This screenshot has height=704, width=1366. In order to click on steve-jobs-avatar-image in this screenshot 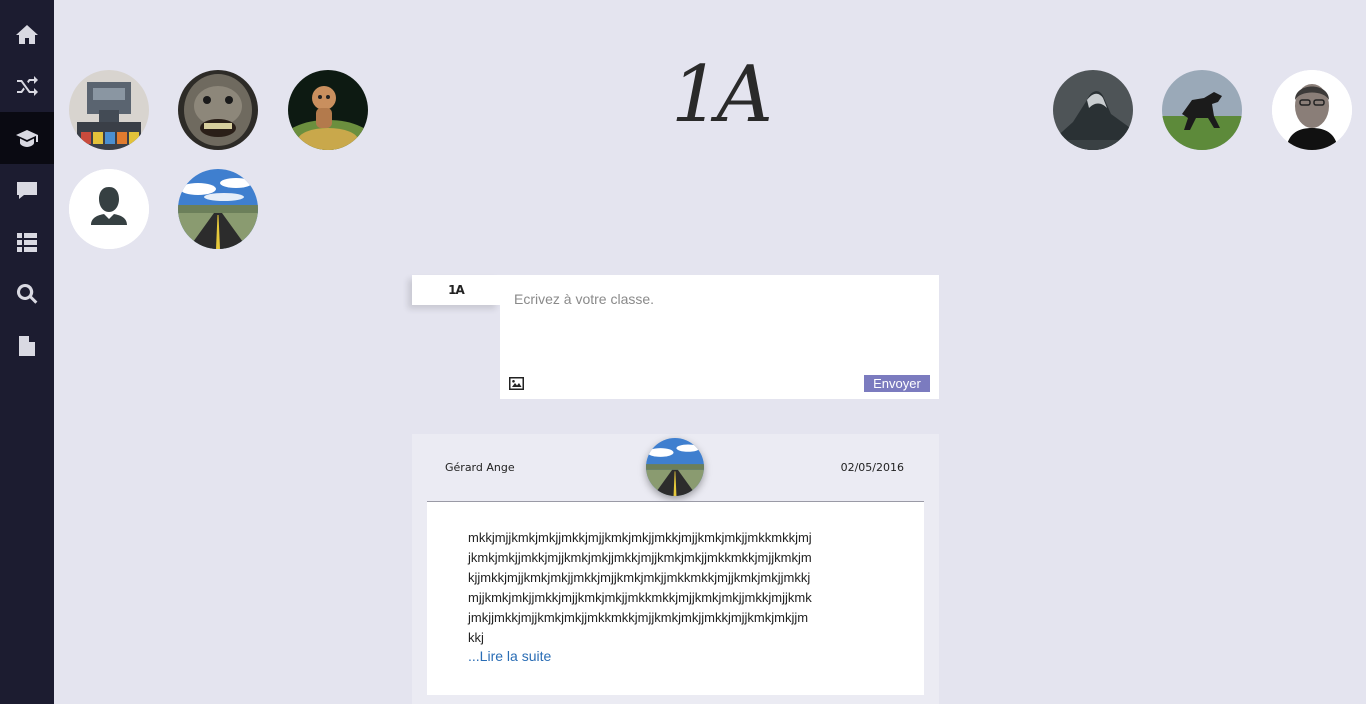, I will do `click(1312, 110)`.